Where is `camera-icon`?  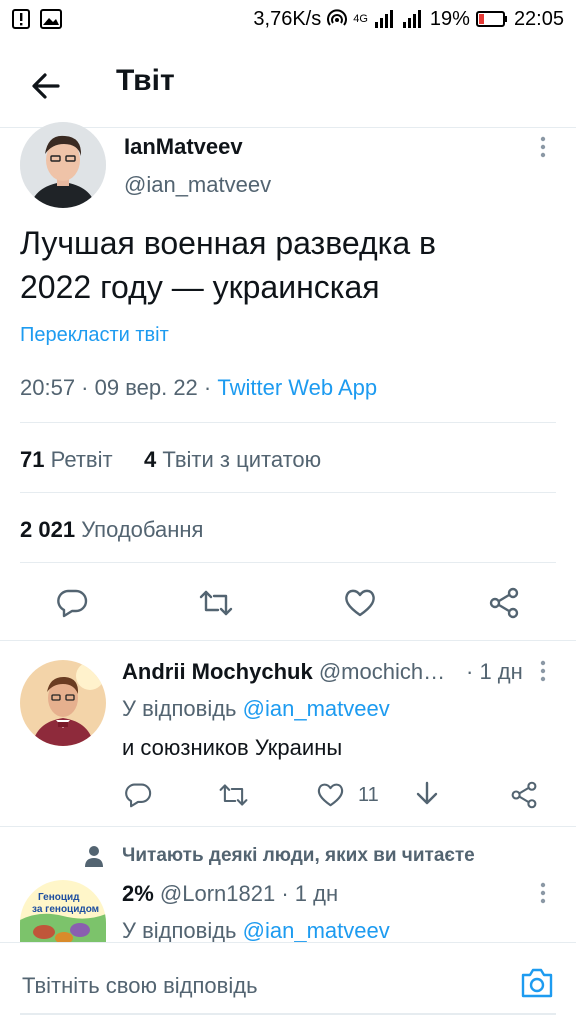 camera-icon is located at coordinates (537, 983).